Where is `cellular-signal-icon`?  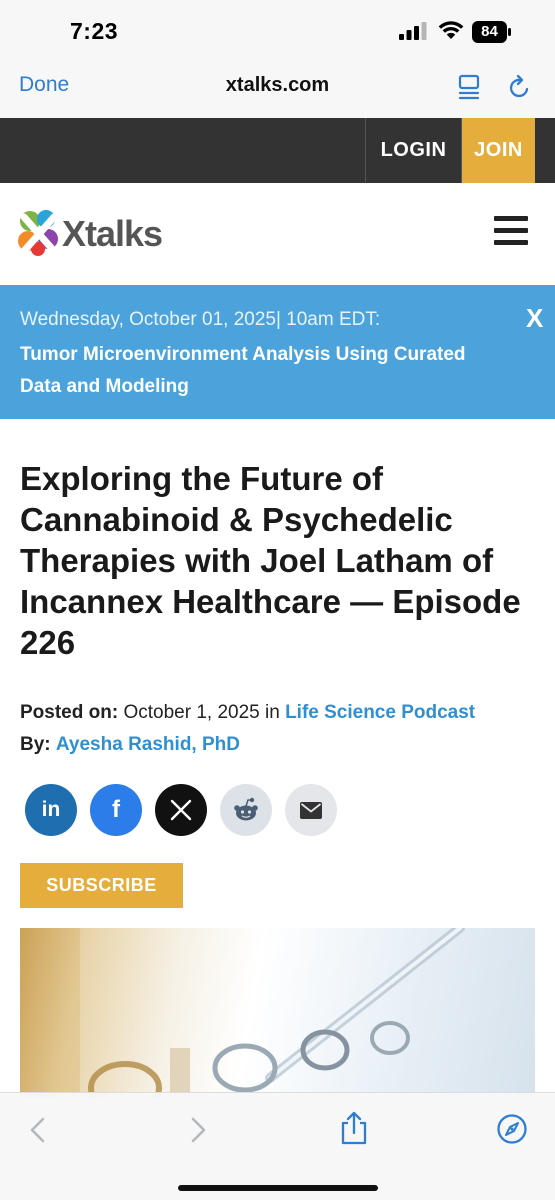
cellular-signal-icon is located at coordinates (413, 31).